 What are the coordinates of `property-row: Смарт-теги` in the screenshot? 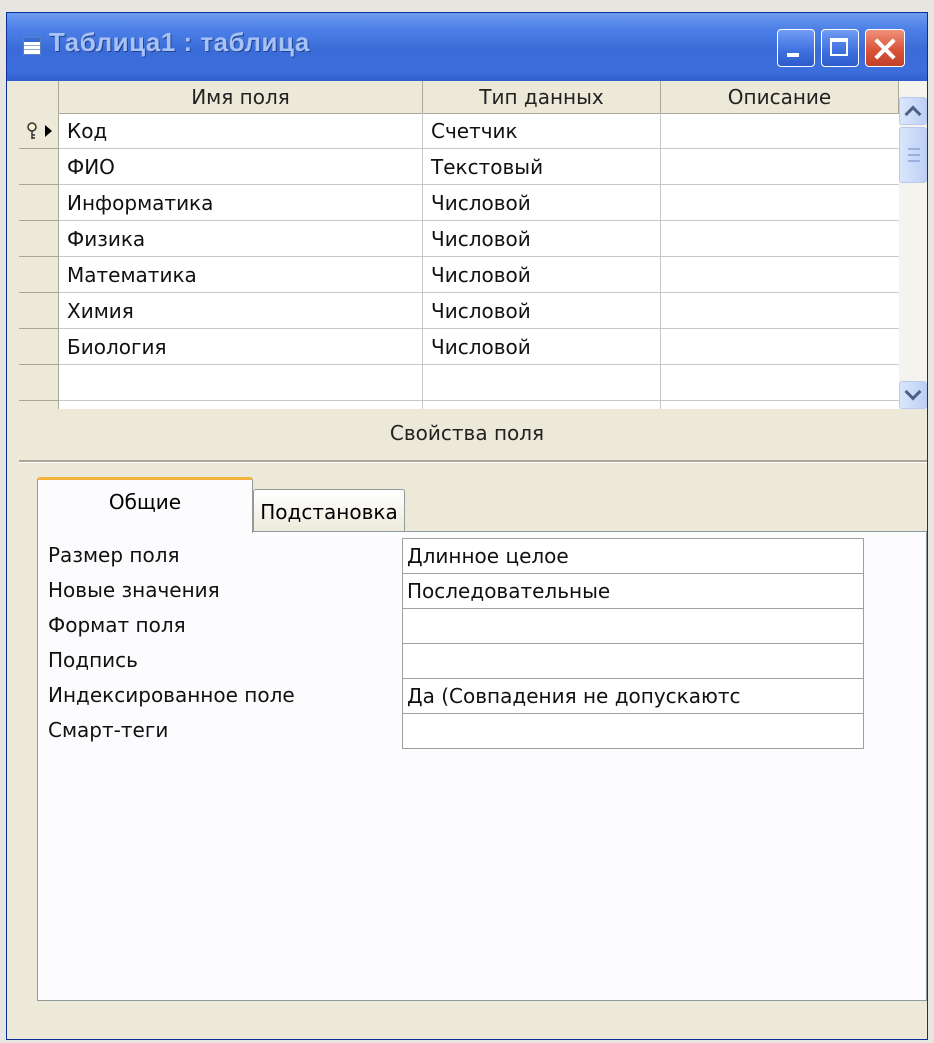 It's located at (453, 731).